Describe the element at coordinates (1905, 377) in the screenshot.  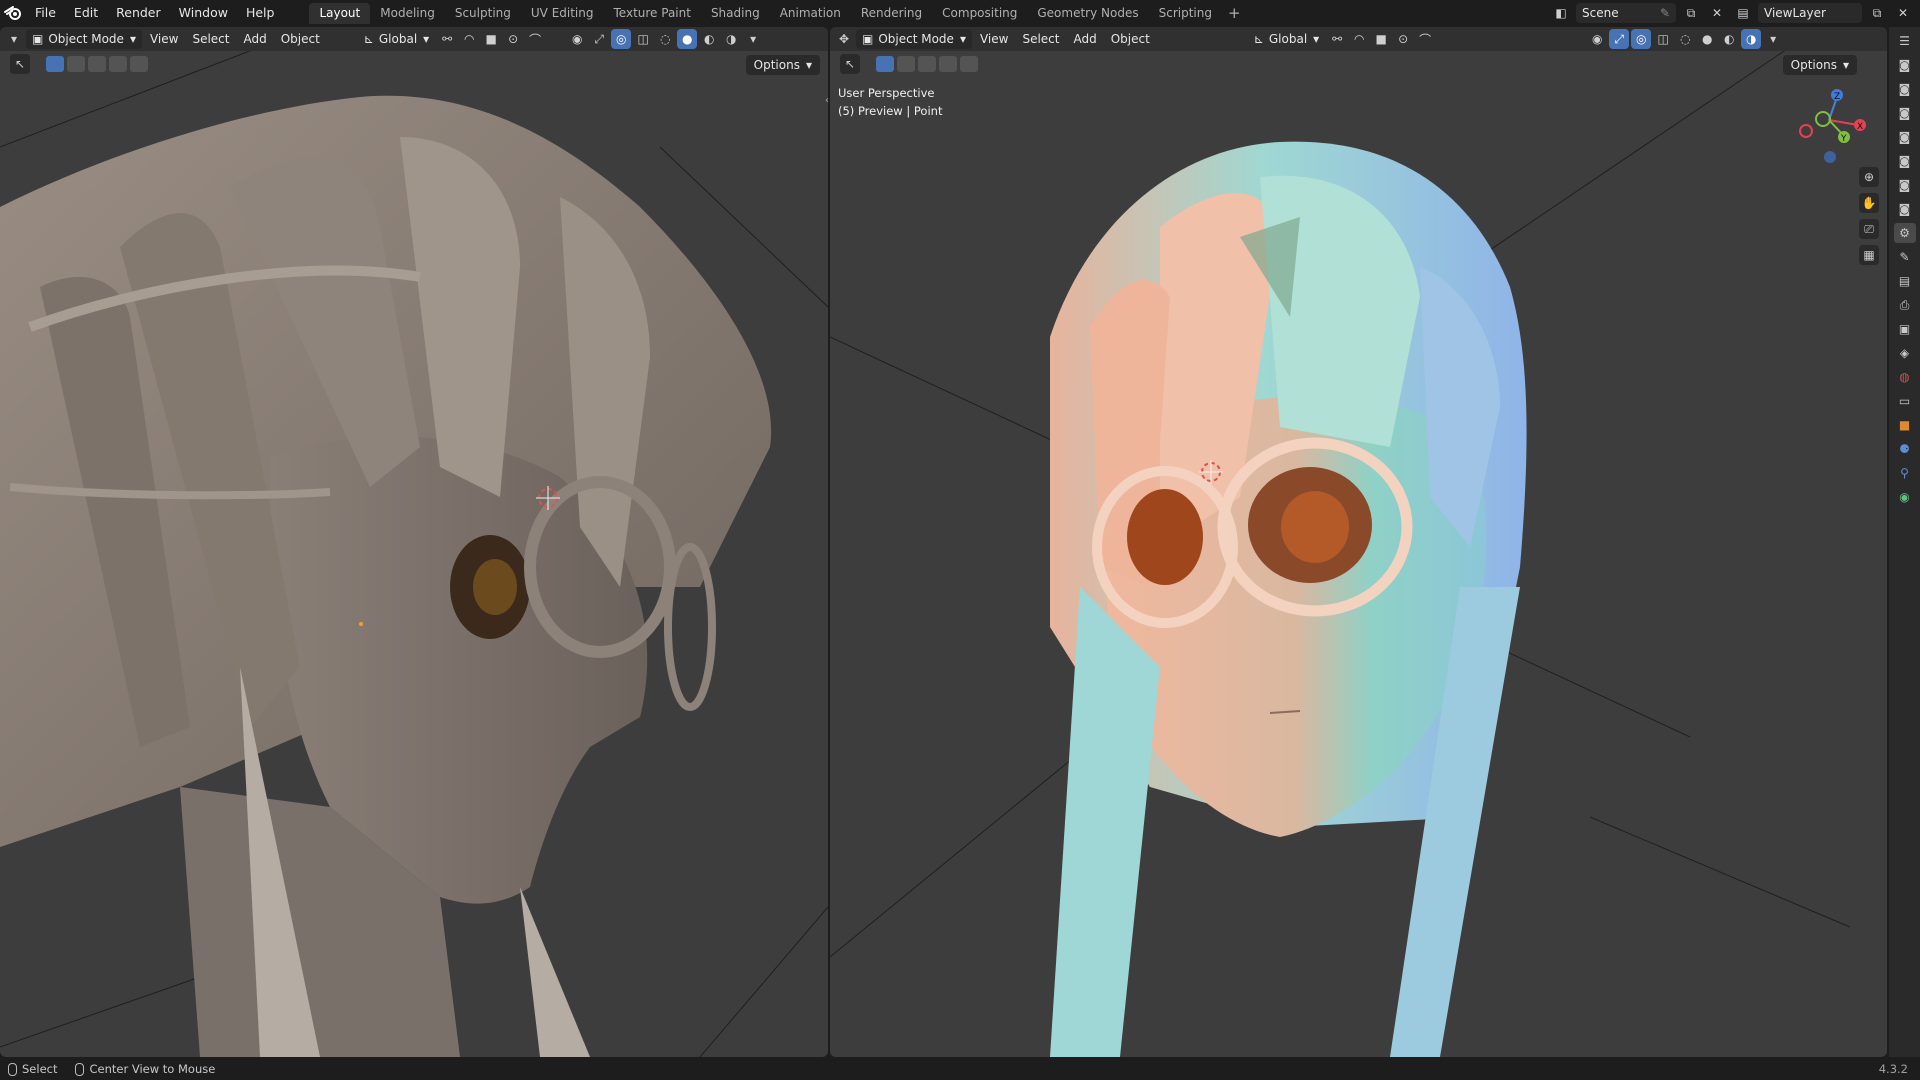
I see `world-icon: ◍` at that location.